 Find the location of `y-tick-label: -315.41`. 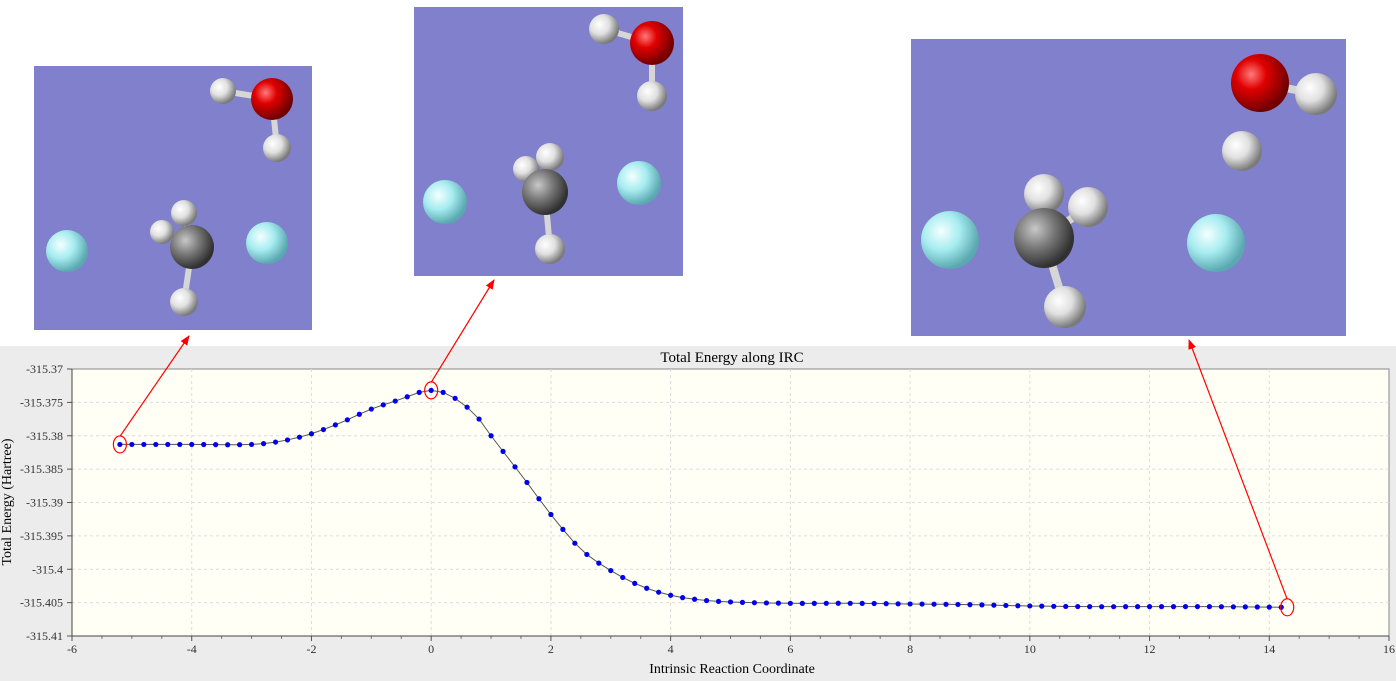

y-tick-label: -315.41 is located at coordinates (44, 636).